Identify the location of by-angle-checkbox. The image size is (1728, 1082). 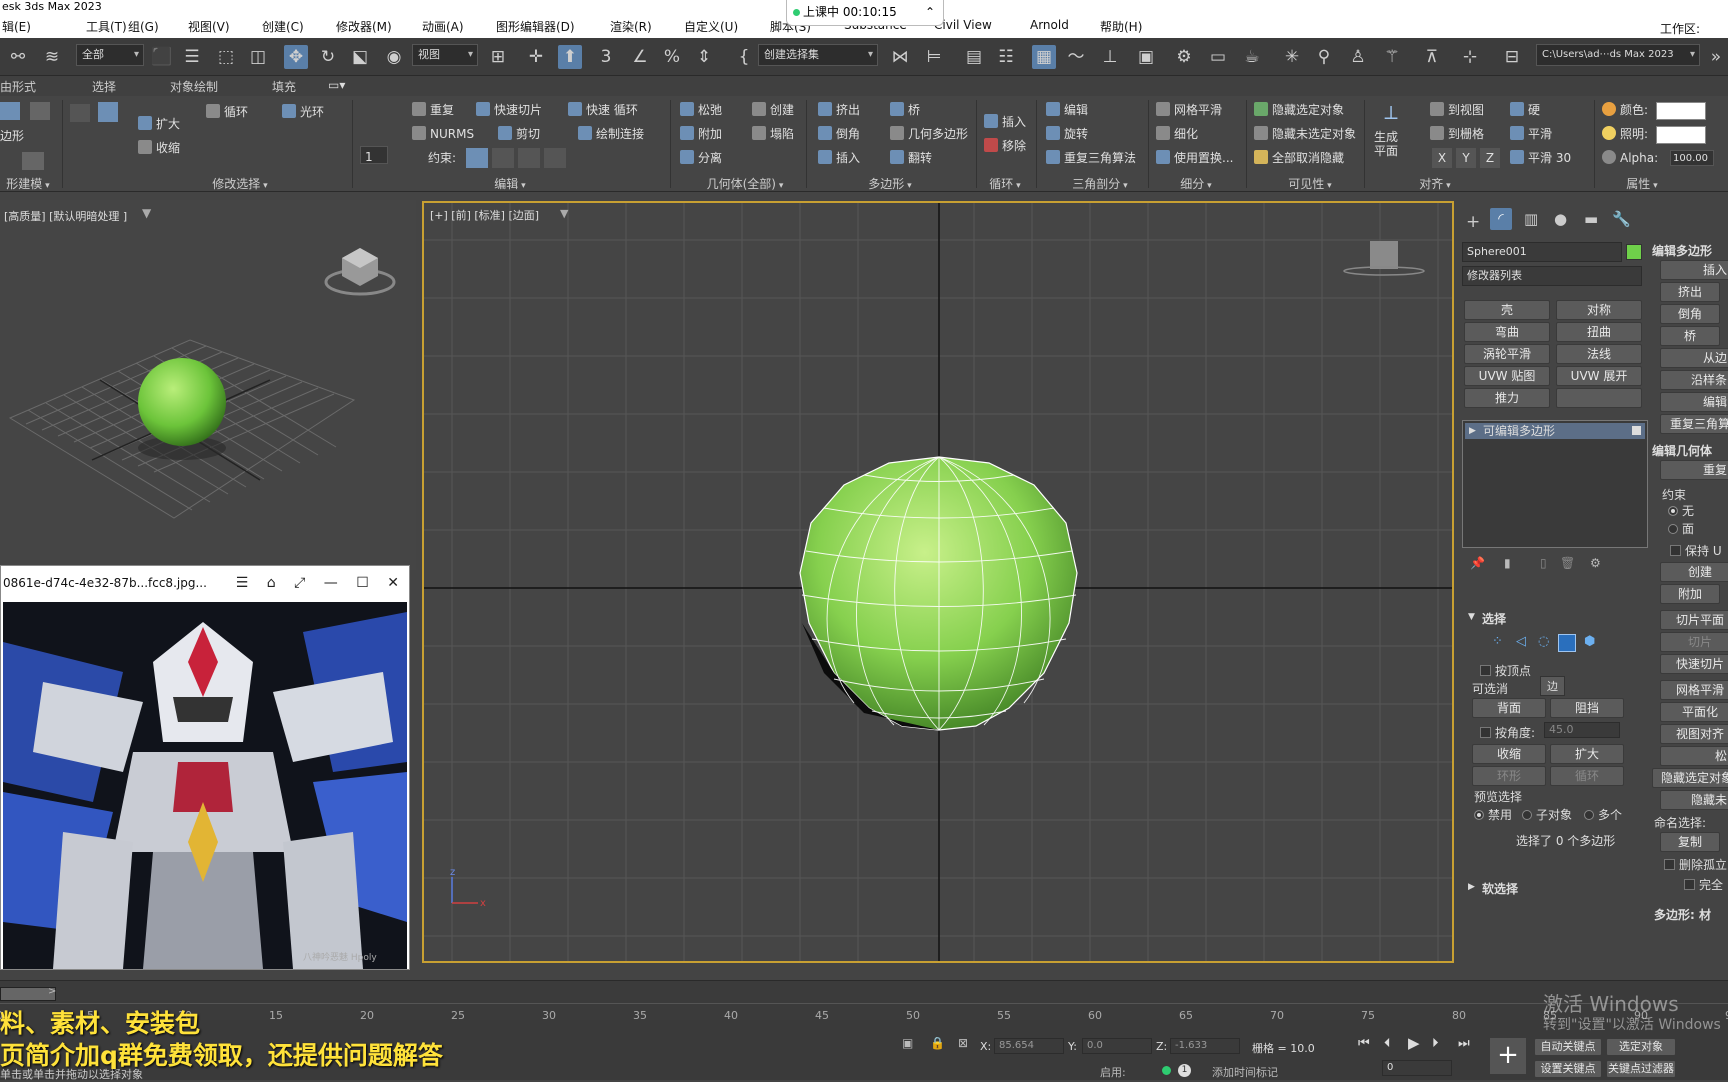
(1485, 732).